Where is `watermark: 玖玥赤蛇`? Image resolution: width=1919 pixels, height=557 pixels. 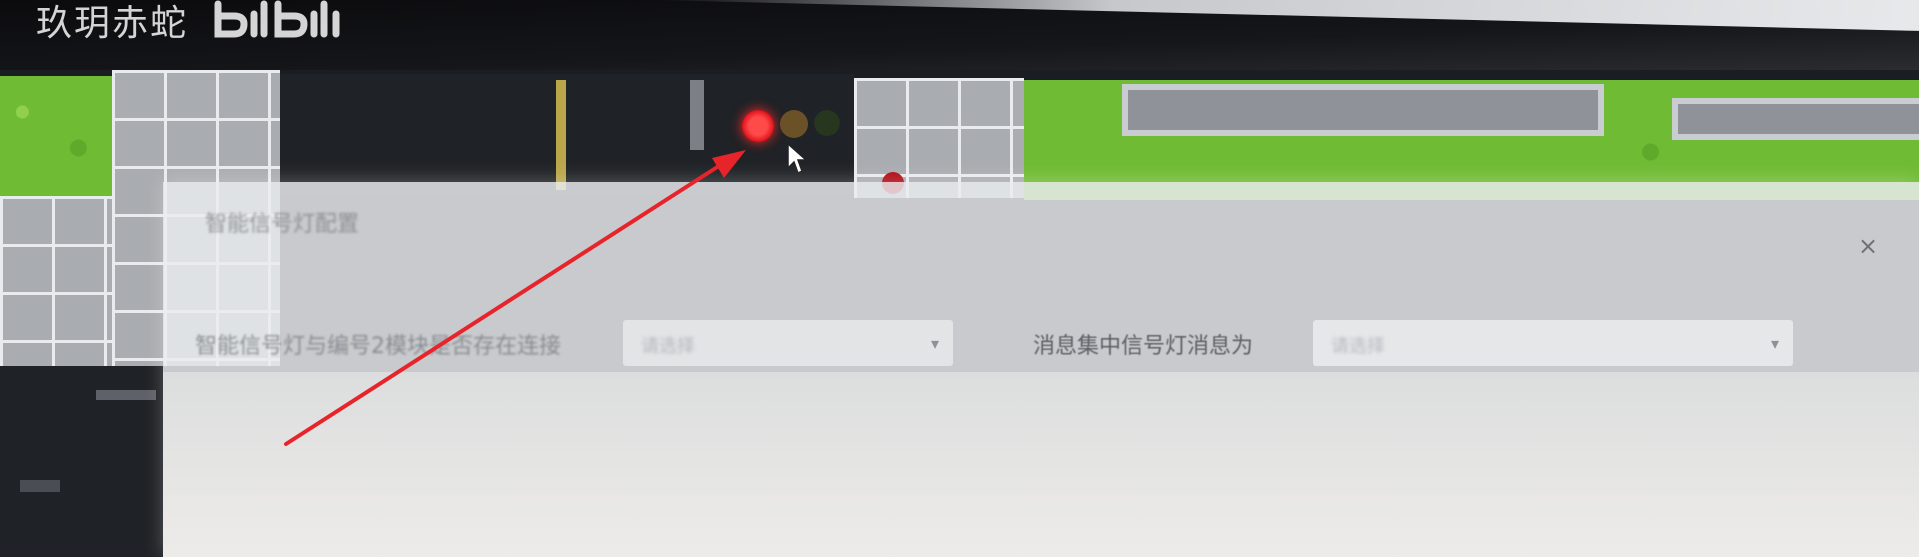
watermark: 玖玥赤蛇 is located at coordinates (193, 22).